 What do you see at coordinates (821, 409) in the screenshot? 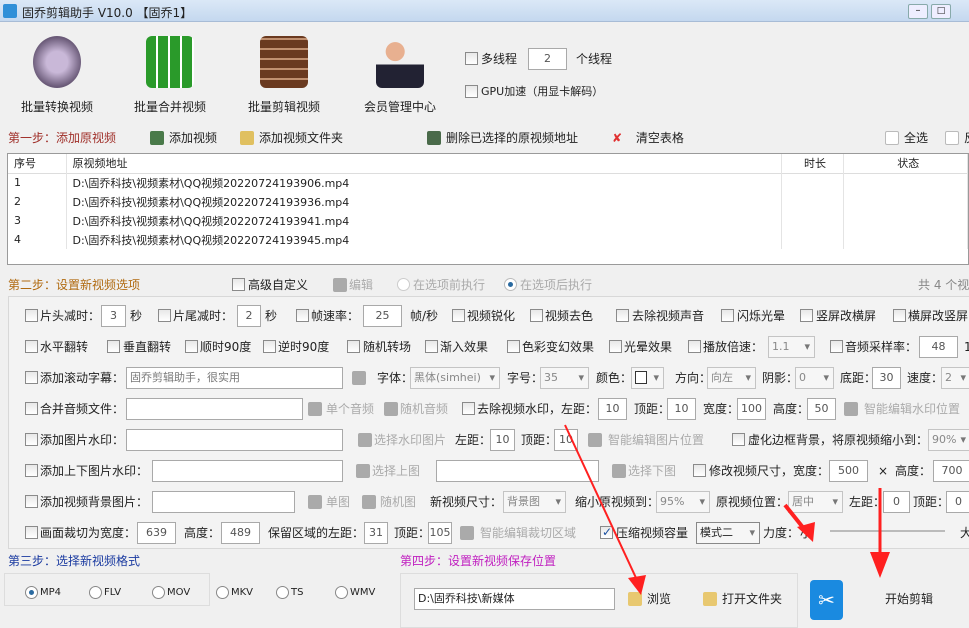
I see `wm-height-input: 50` at bounding box center [821, 409].